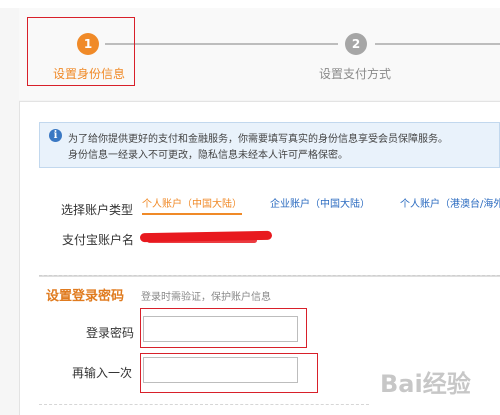  What do you see at coordinates (9, 211) in the screenshot?
I see `left-rail` at bounding box center [9, 211].